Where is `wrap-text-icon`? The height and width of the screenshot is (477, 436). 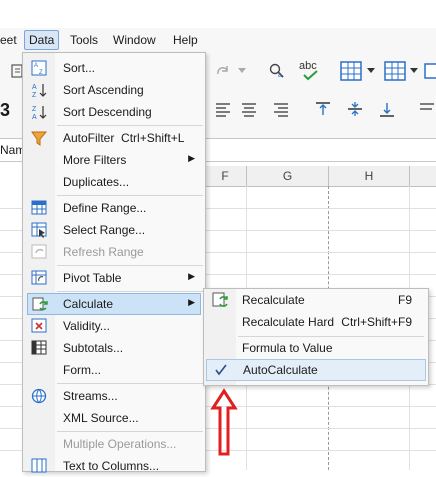
wrap-text-icon is located at coordinates (427, 109).